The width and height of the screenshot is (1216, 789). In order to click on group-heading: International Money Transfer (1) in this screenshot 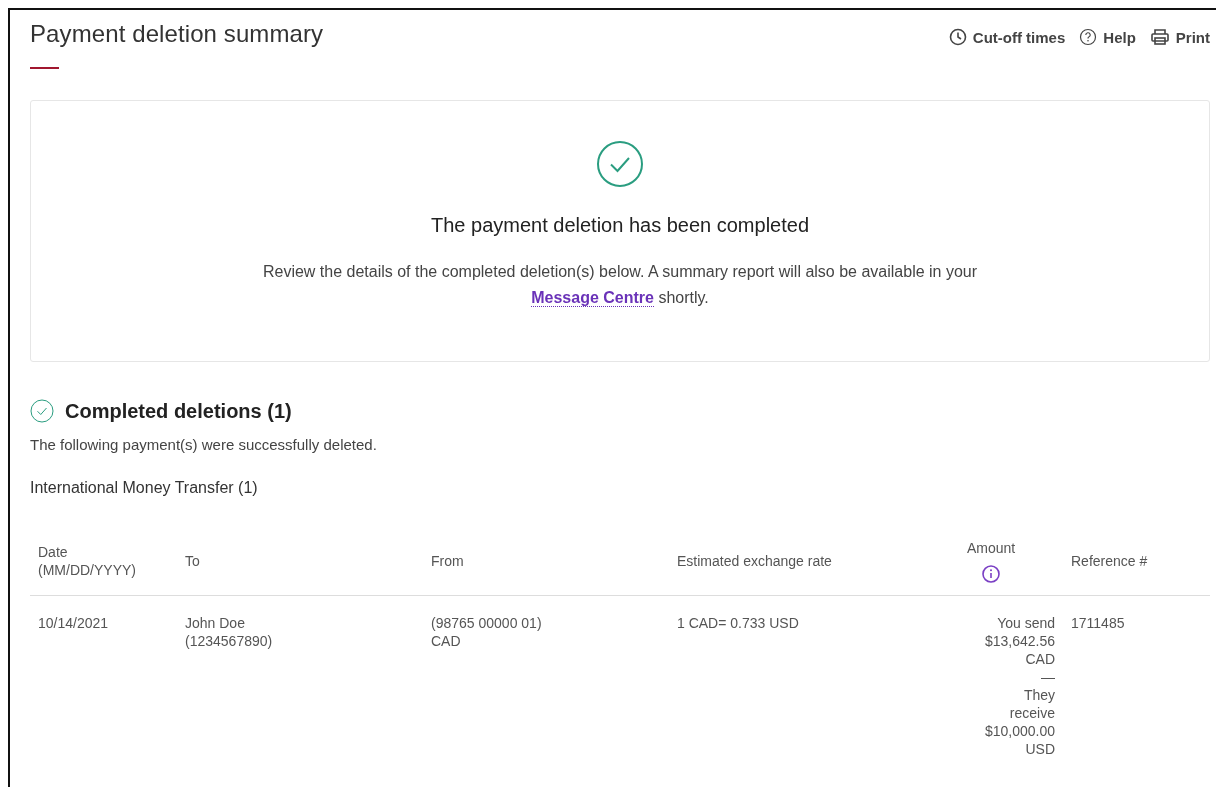, I will do `click(144, 488)`.